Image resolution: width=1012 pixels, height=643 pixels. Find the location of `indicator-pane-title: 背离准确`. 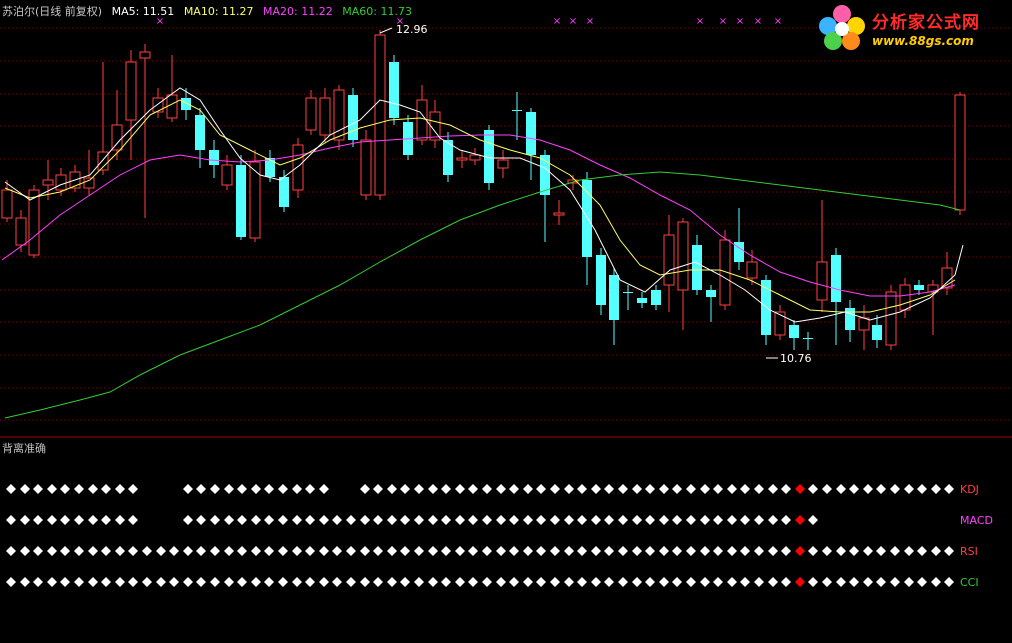

indicator-pane-title: 背离准确 is located at coordinates (24, 448).